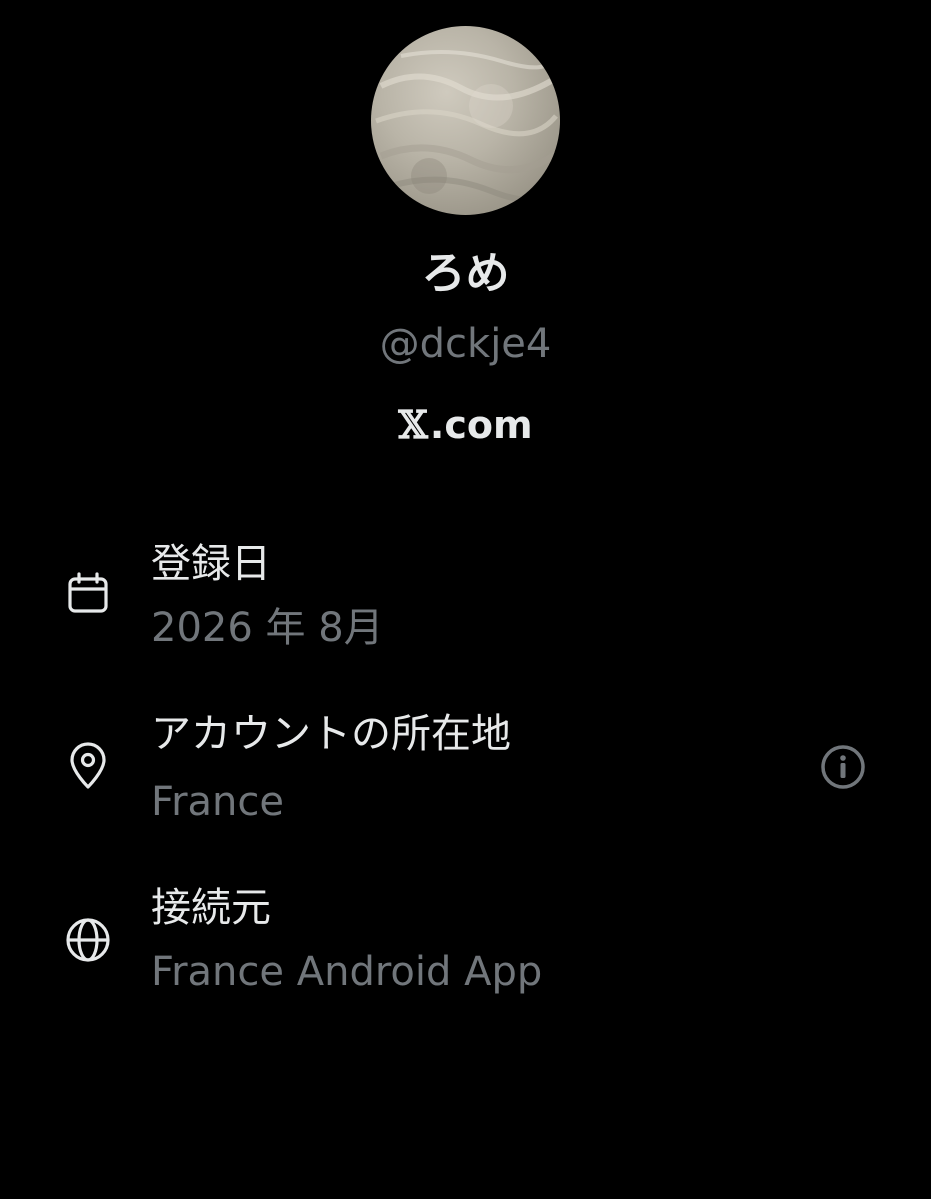 The width and height of the screenshot is (931, 1199). What do you see at coordinates (467, 126) in the screenshot?
I see `avatar-image` at bounding box center [467, 126].